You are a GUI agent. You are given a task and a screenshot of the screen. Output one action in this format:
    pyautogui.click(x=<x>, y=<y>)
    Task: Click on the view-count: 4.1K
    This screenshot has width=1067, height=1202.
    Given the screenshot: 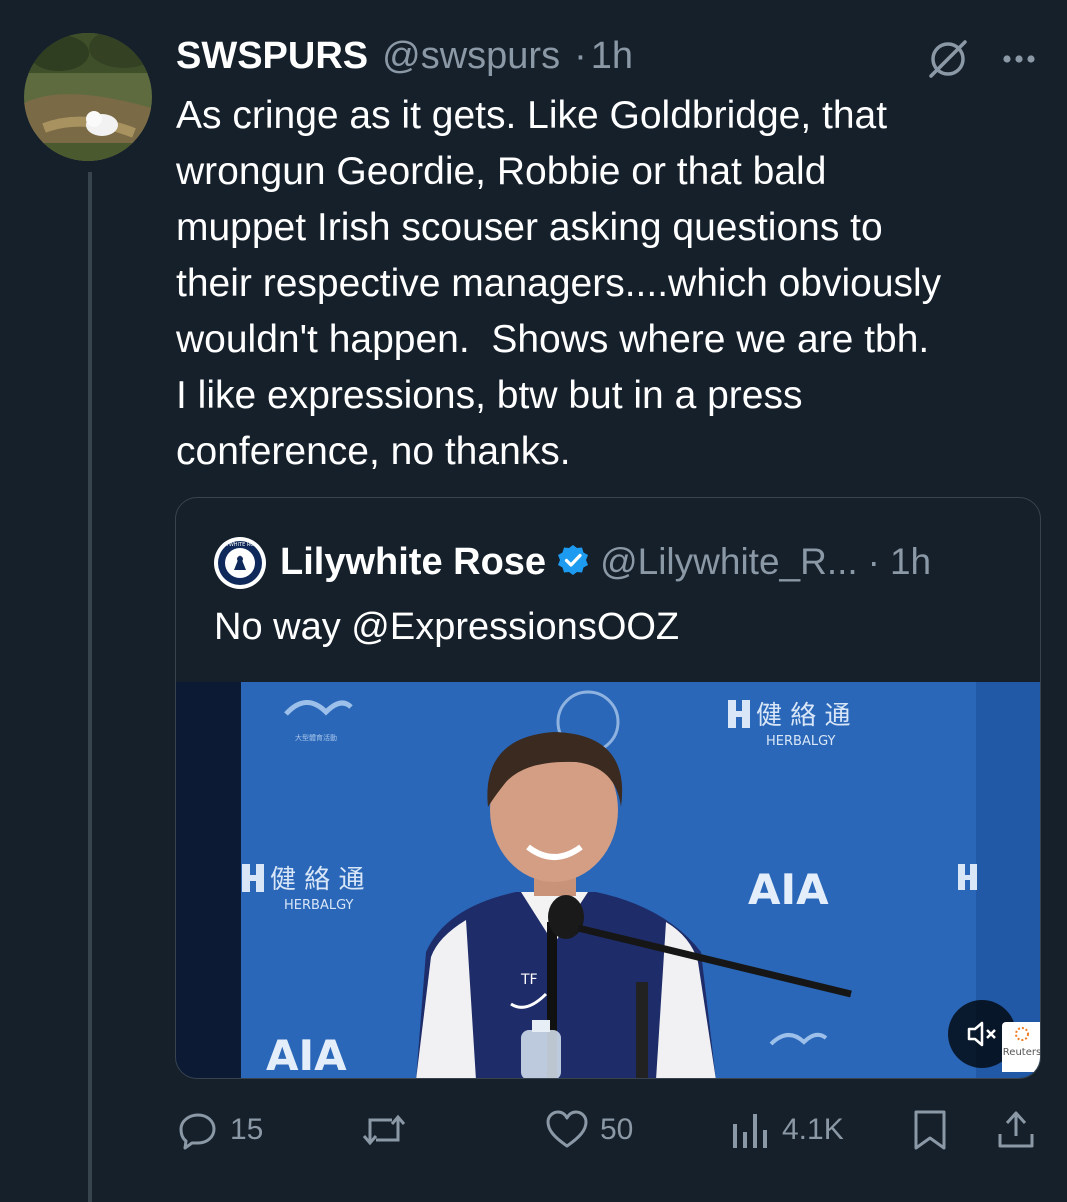 What is the action you would take?
    pyautogui.click(x=813, y=1129)
    